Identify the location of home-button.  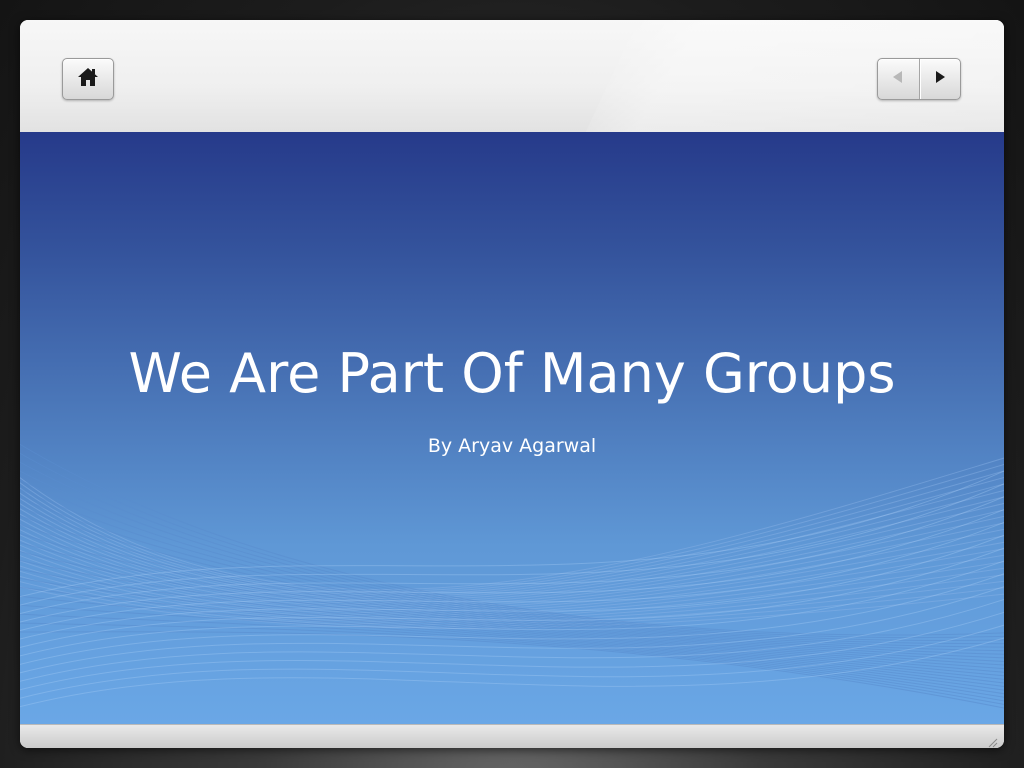
(88, 79).